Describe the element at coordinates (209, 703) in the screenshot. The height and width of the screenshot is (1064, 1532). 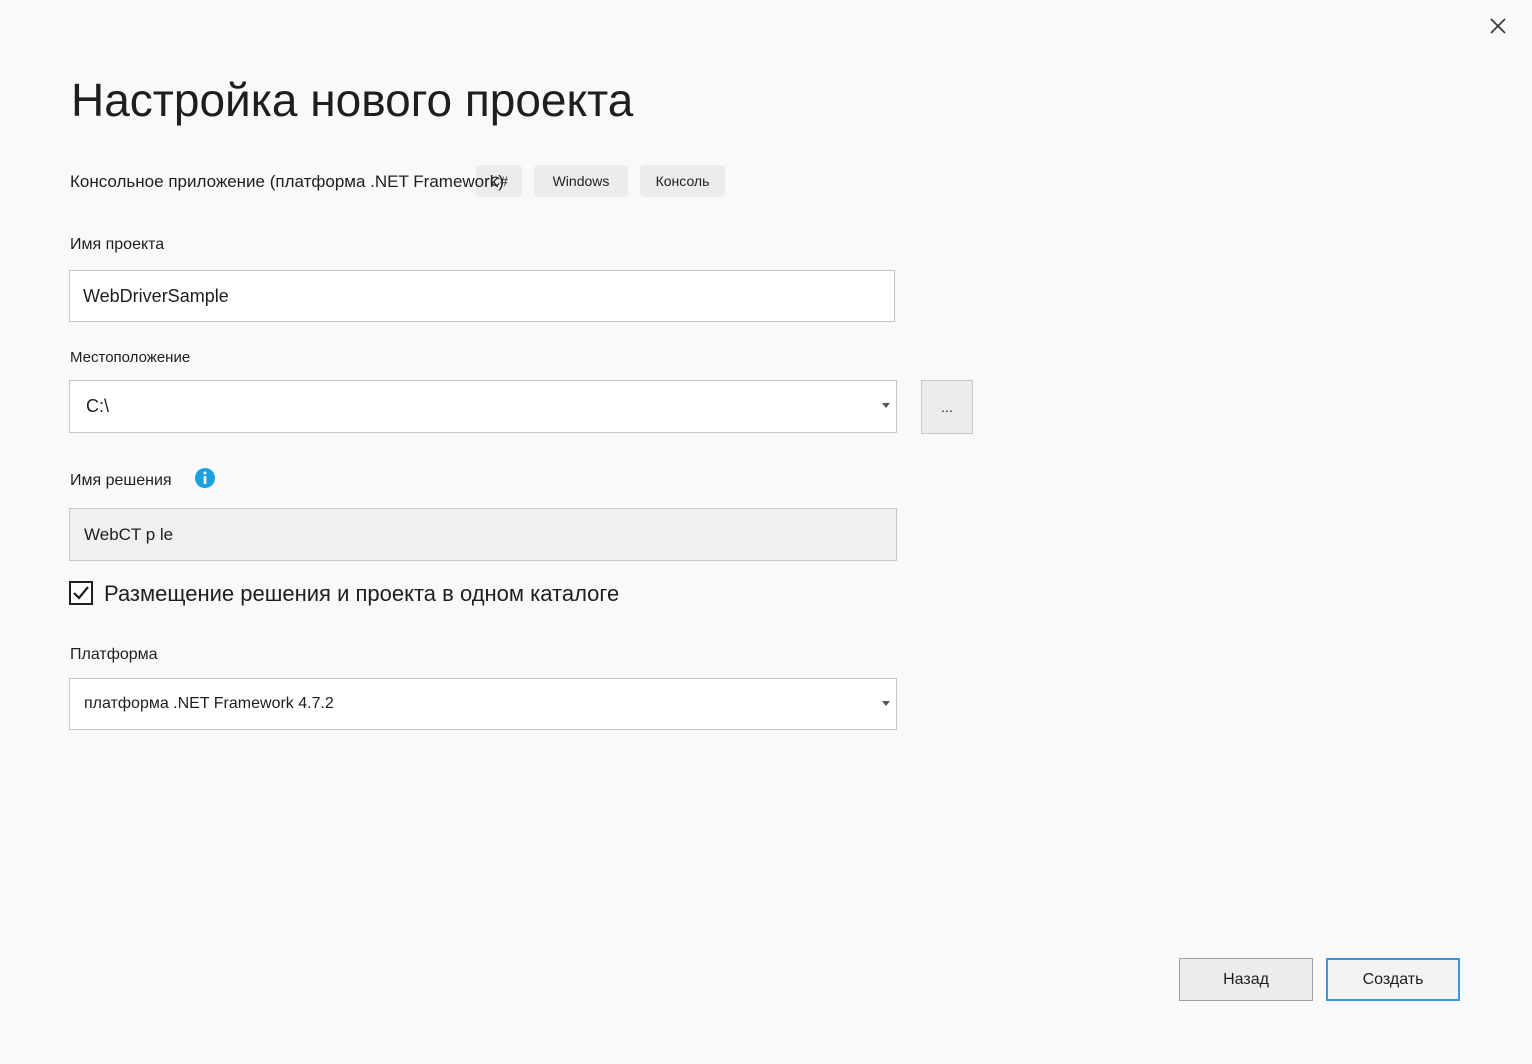
I see `framework-value: платформа .NET Framework 4.7.2` at that location.